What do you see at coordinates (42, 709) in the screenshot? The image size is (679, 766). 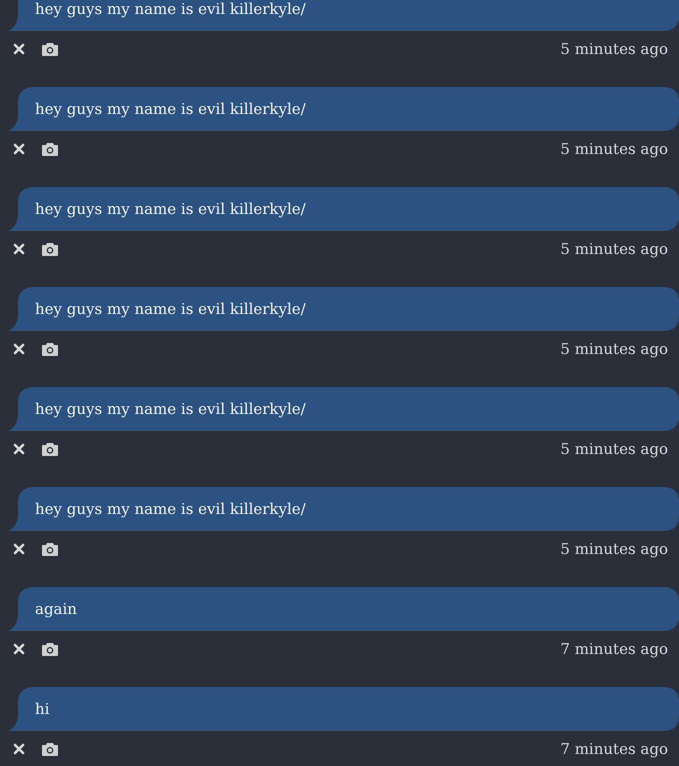 I see `message-text: hi` at bounding box center [42, 709].